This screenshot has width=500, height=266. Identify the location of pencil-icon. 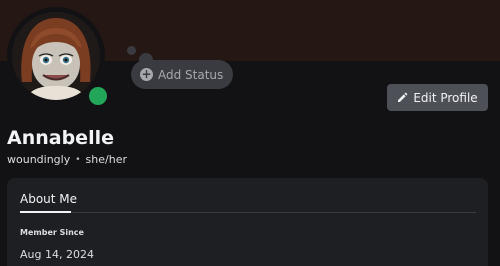
(403, 97).